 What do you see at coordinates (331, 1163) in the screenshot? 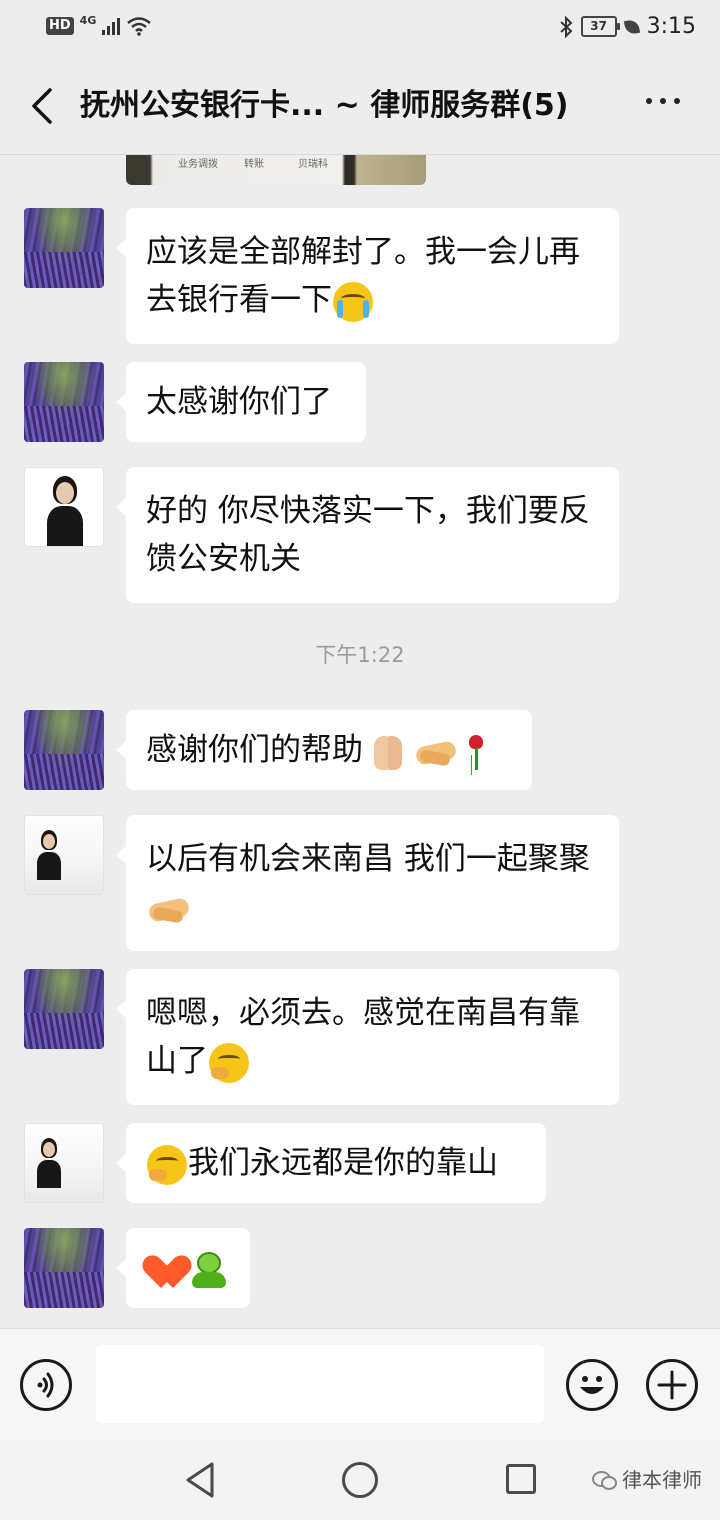
I see `message-bubble: 我们永远都是你的靠山` at bounding box center [331, 1163].